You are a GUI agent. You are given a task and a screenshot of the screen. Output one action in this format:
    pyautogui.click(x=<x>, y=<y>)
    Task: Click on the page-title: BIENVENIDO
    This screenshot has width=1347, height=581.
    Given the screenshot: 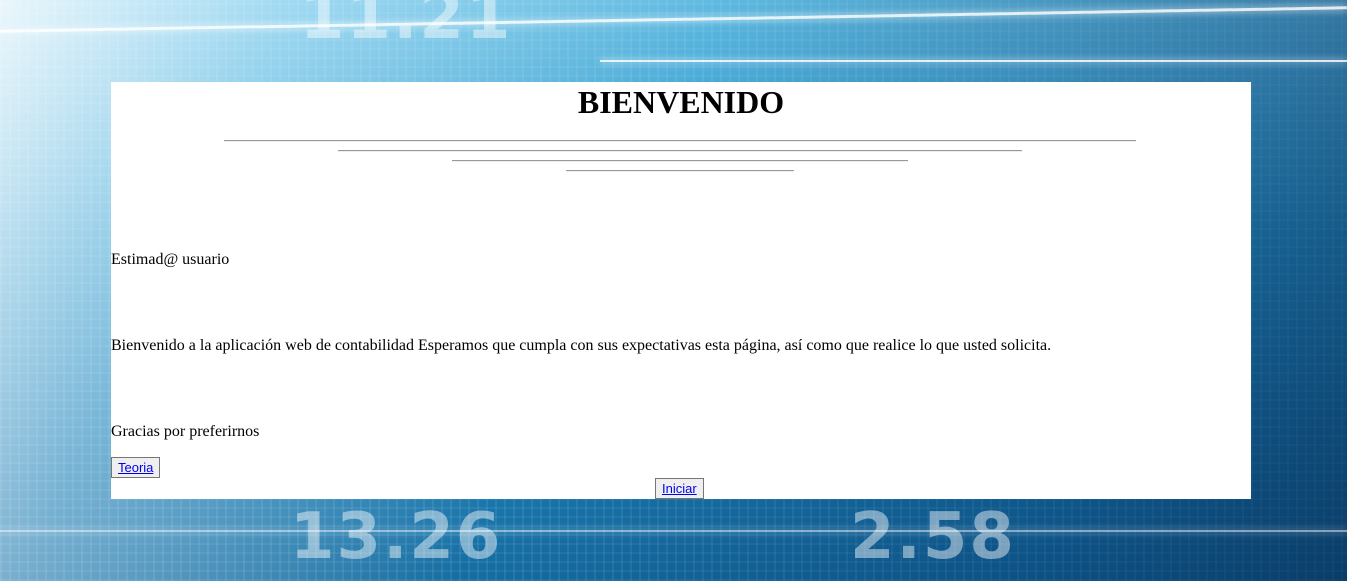 What is the action you would take?
    pyautogui.click(x=681, y=102)
    